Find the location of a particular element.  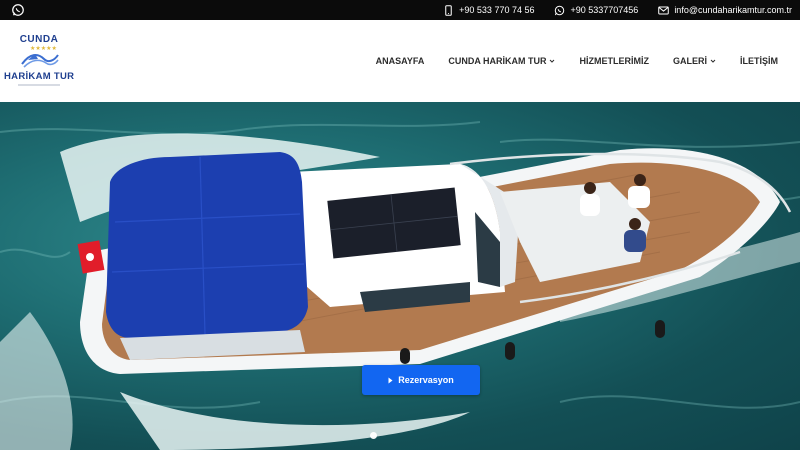

nav-item-galeri: GALERİ is located at coordinates (694, 61).